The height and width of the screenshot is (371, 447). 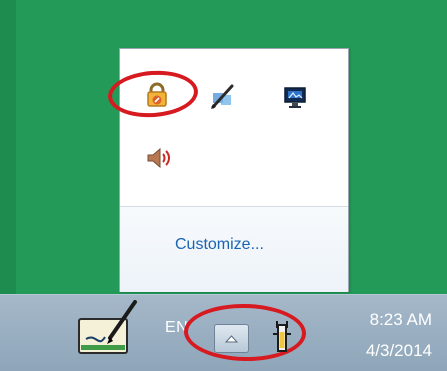 What do you see at coordinates (222, 97) in the screenshot?
I see `pen-network-icon` at bounding box center [222, 97].